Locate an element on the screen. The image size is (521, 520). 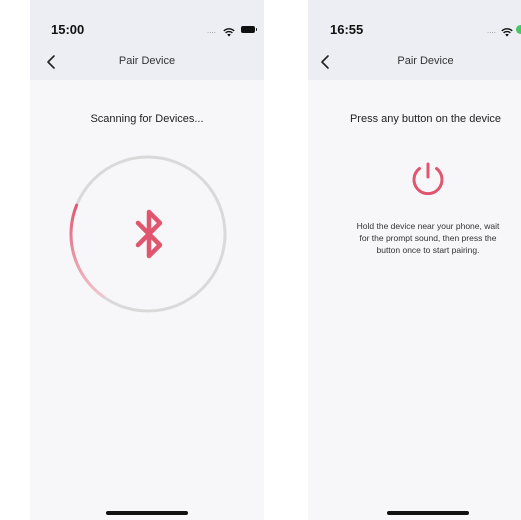
status-time: 16:55 is located at coordinates (347, 29).